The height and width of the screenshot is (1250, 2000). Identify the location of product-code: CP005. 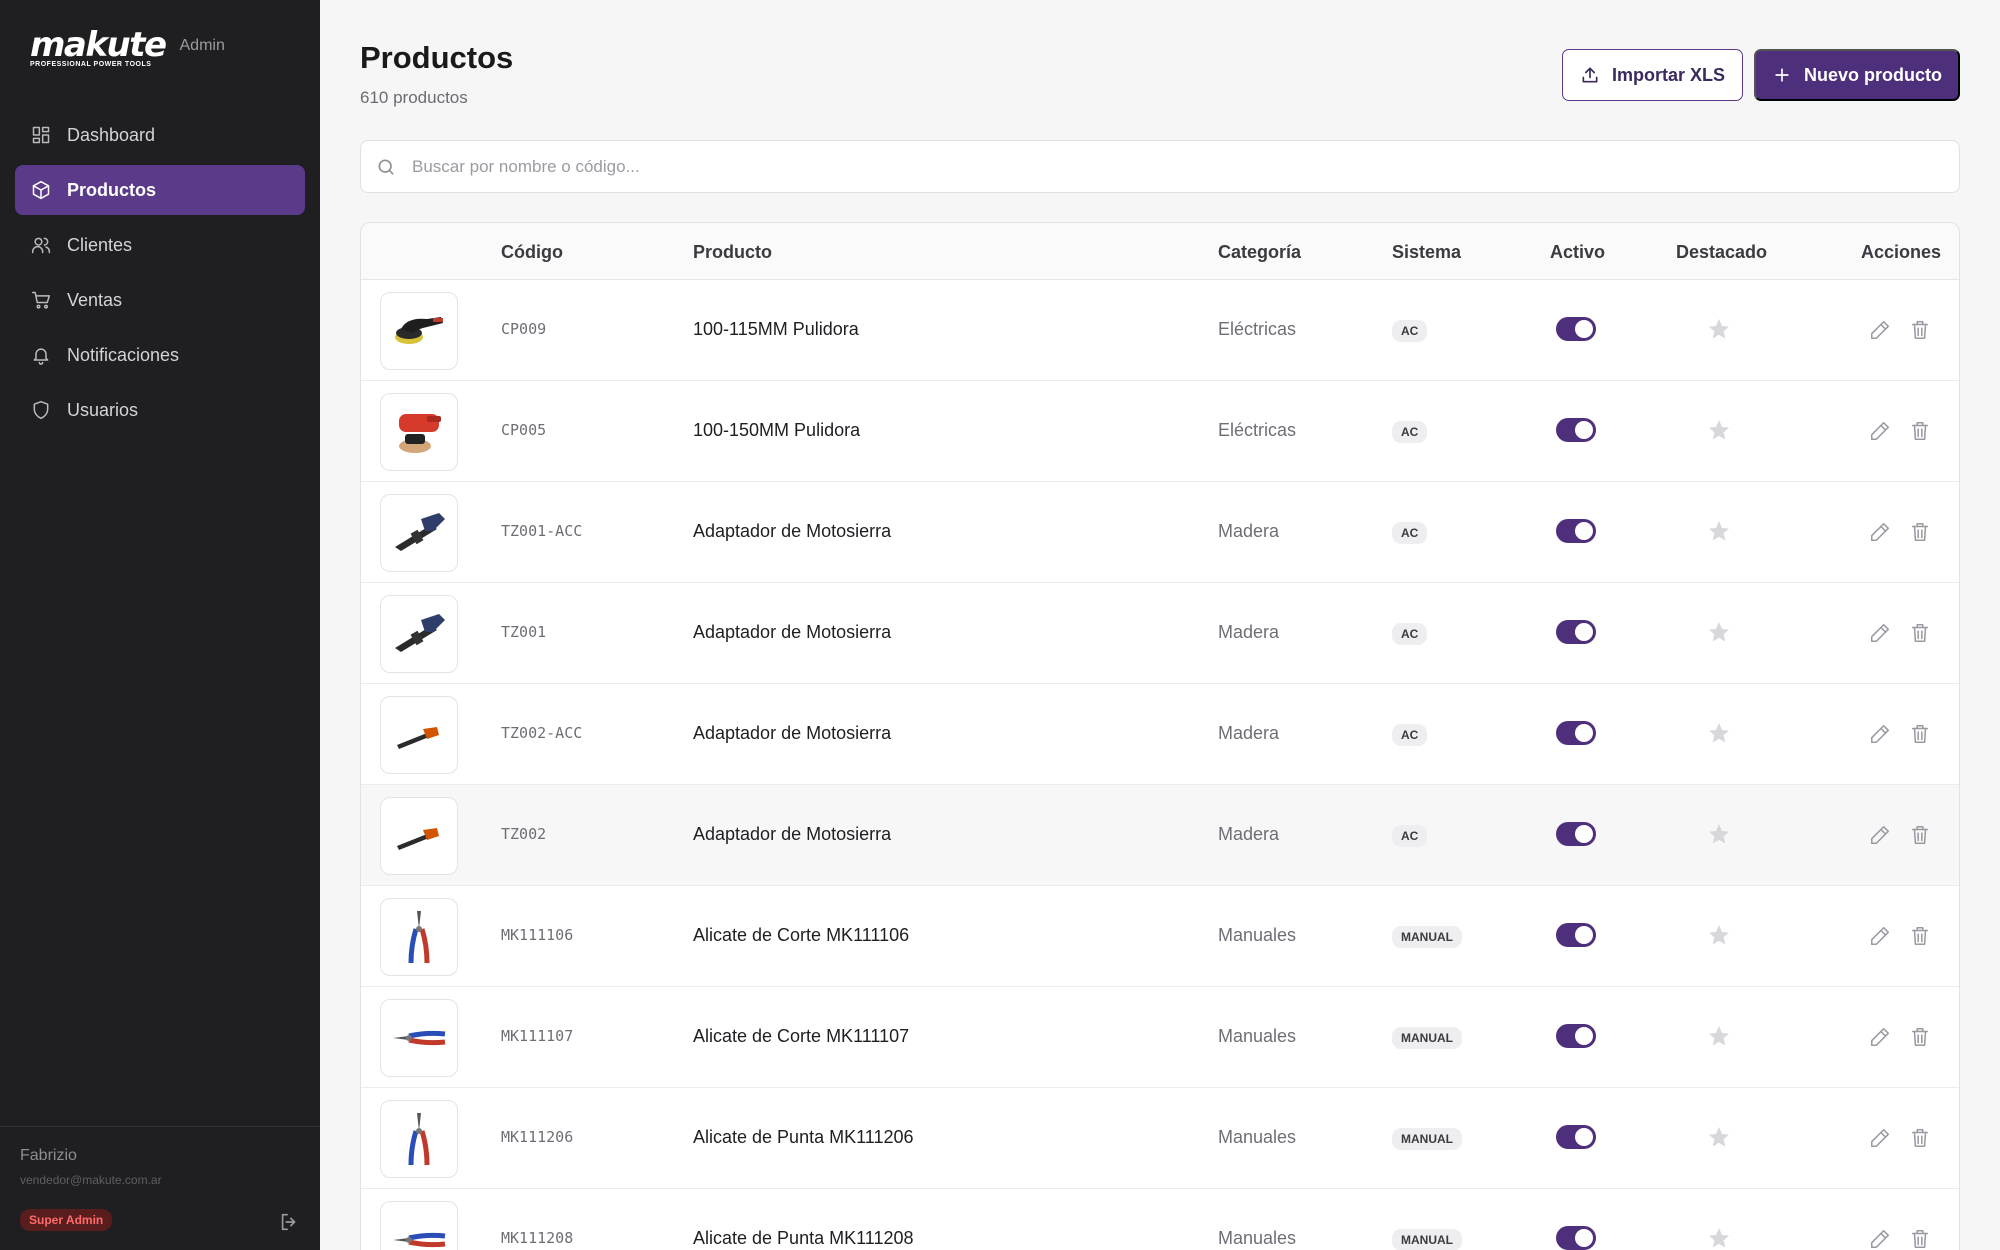
(524, 430).